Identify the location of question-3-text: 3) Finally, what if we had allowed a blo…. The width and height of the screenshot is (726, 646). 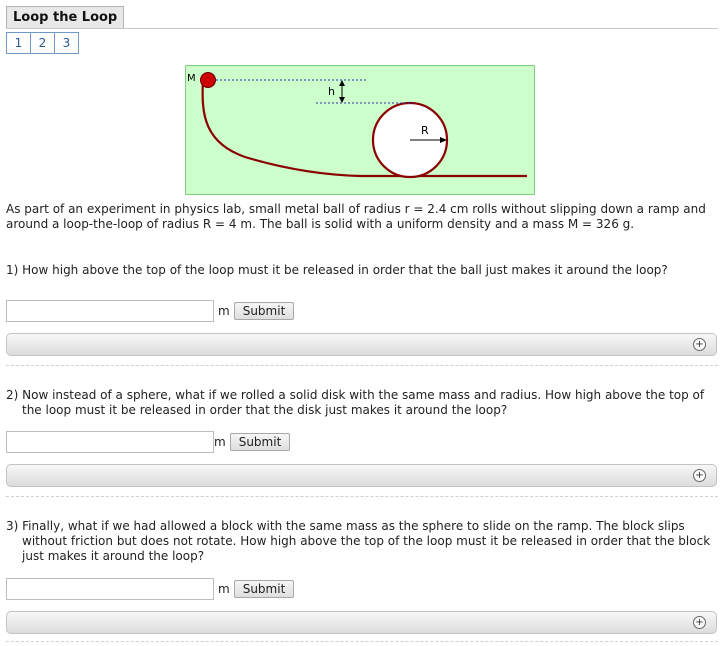
(358, 541).